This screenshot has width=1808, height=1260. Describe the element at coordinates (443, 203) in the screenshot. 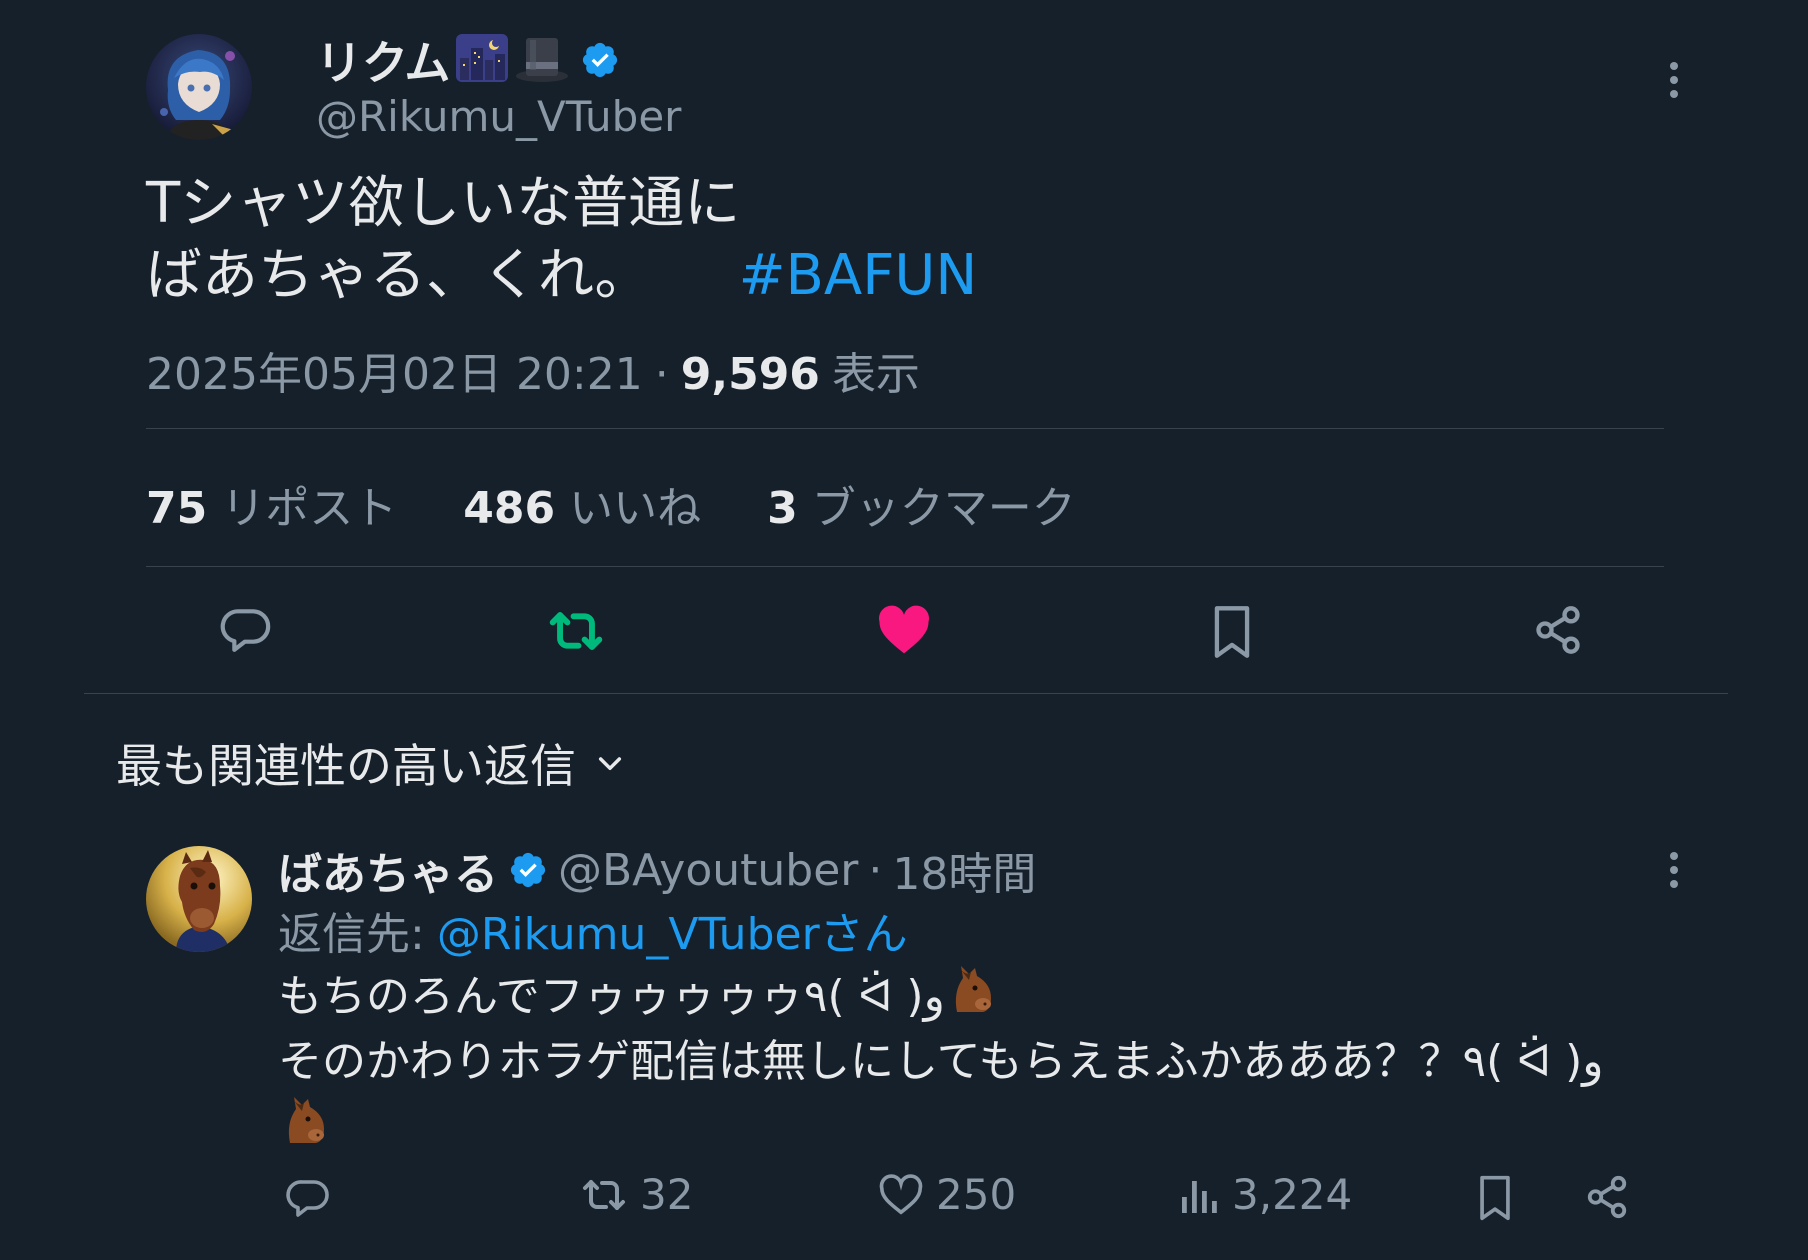

I see `tweet-text-line: Tシャツ欲しいな普通に` at that location.